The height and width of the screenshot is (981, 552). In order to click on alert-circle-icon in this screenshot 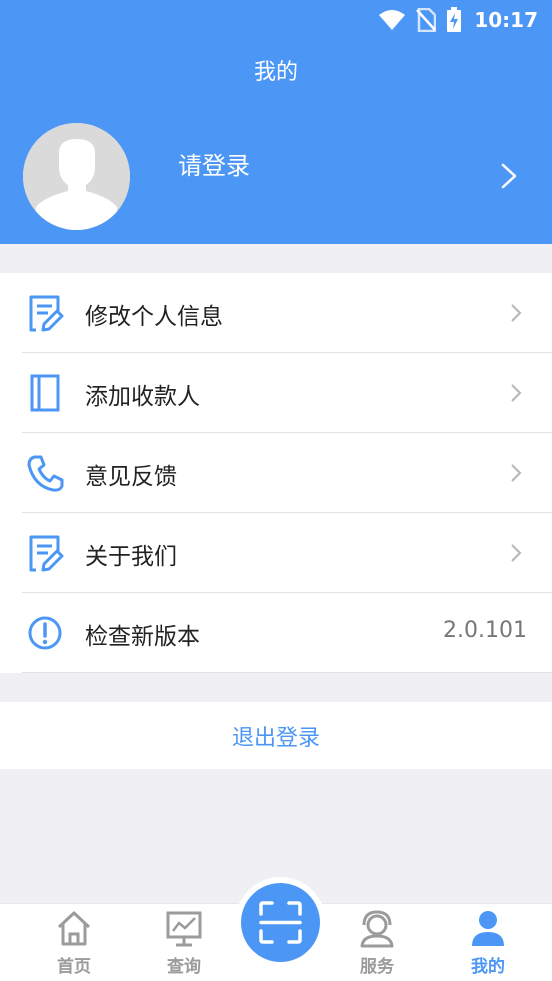, I will do `click(45, 633)`.